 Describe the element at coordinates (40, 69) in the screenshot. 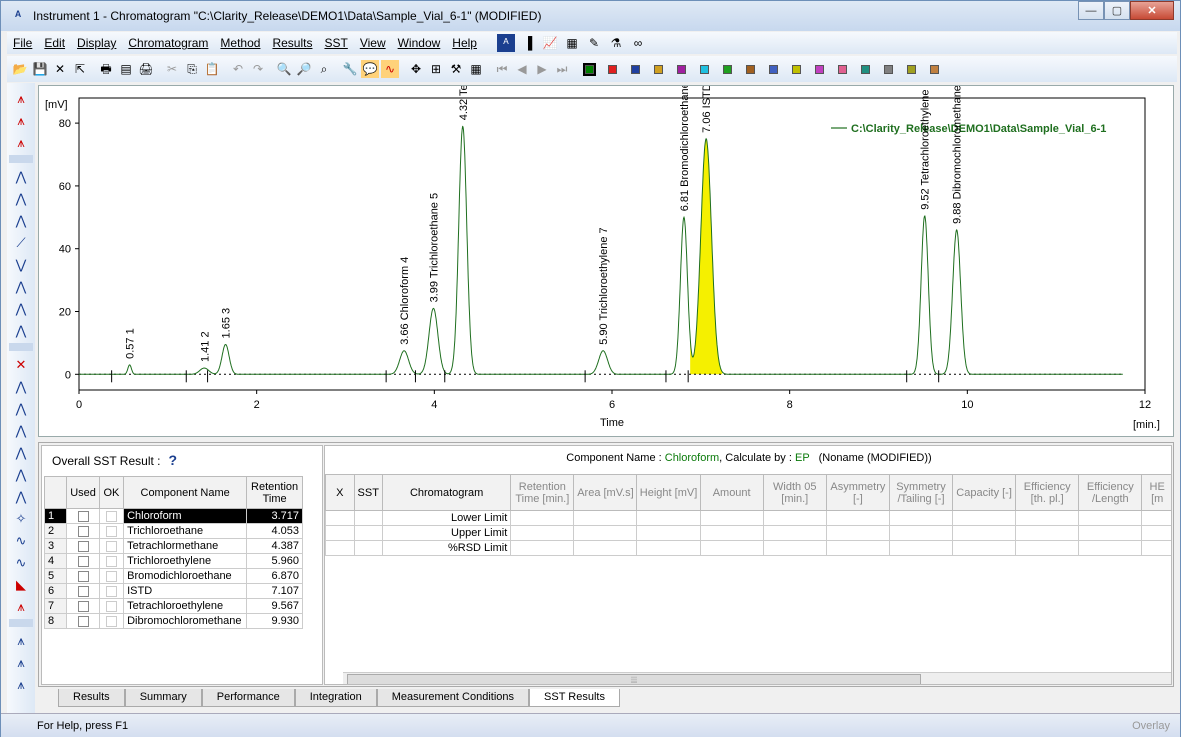

I see `save-icon: 💾` at that location.